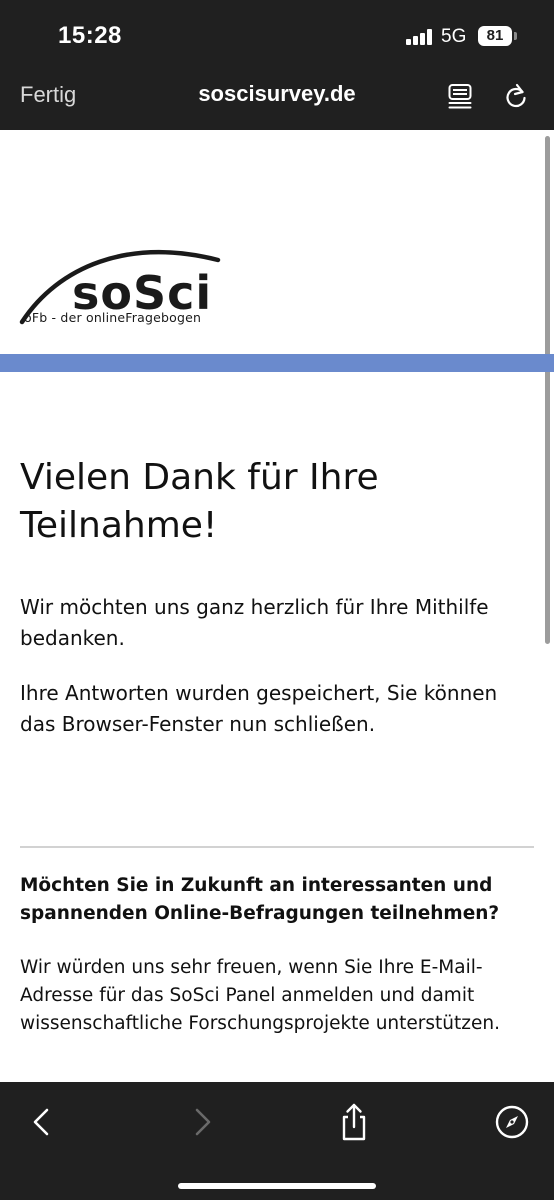  Describe the element at coordinates (277, 1141) in the screenshot. I see `browser-bottom-bar` at that location.